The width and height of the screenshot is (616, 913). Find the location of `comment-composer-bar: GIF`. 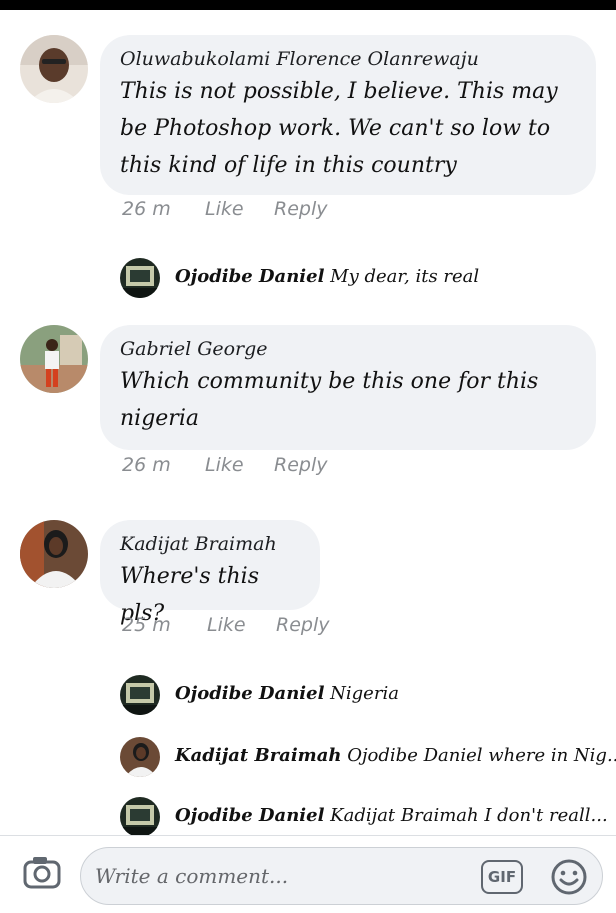

comment-composer-bar: GIF is located at coordinates (308, 874).